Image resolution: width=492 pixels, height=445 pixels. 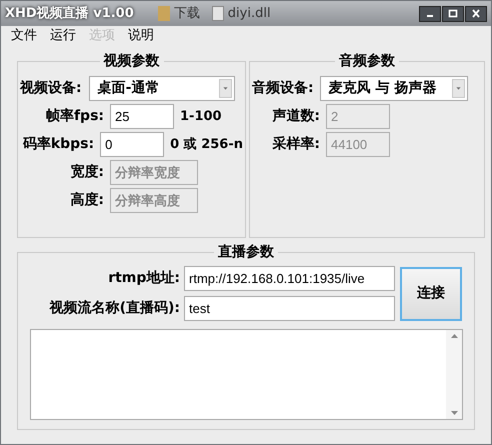 What do you see at coordinates (367, 61) in the screenshot?
I see `group-title: 音频参数` at bounding box center [367, 61].